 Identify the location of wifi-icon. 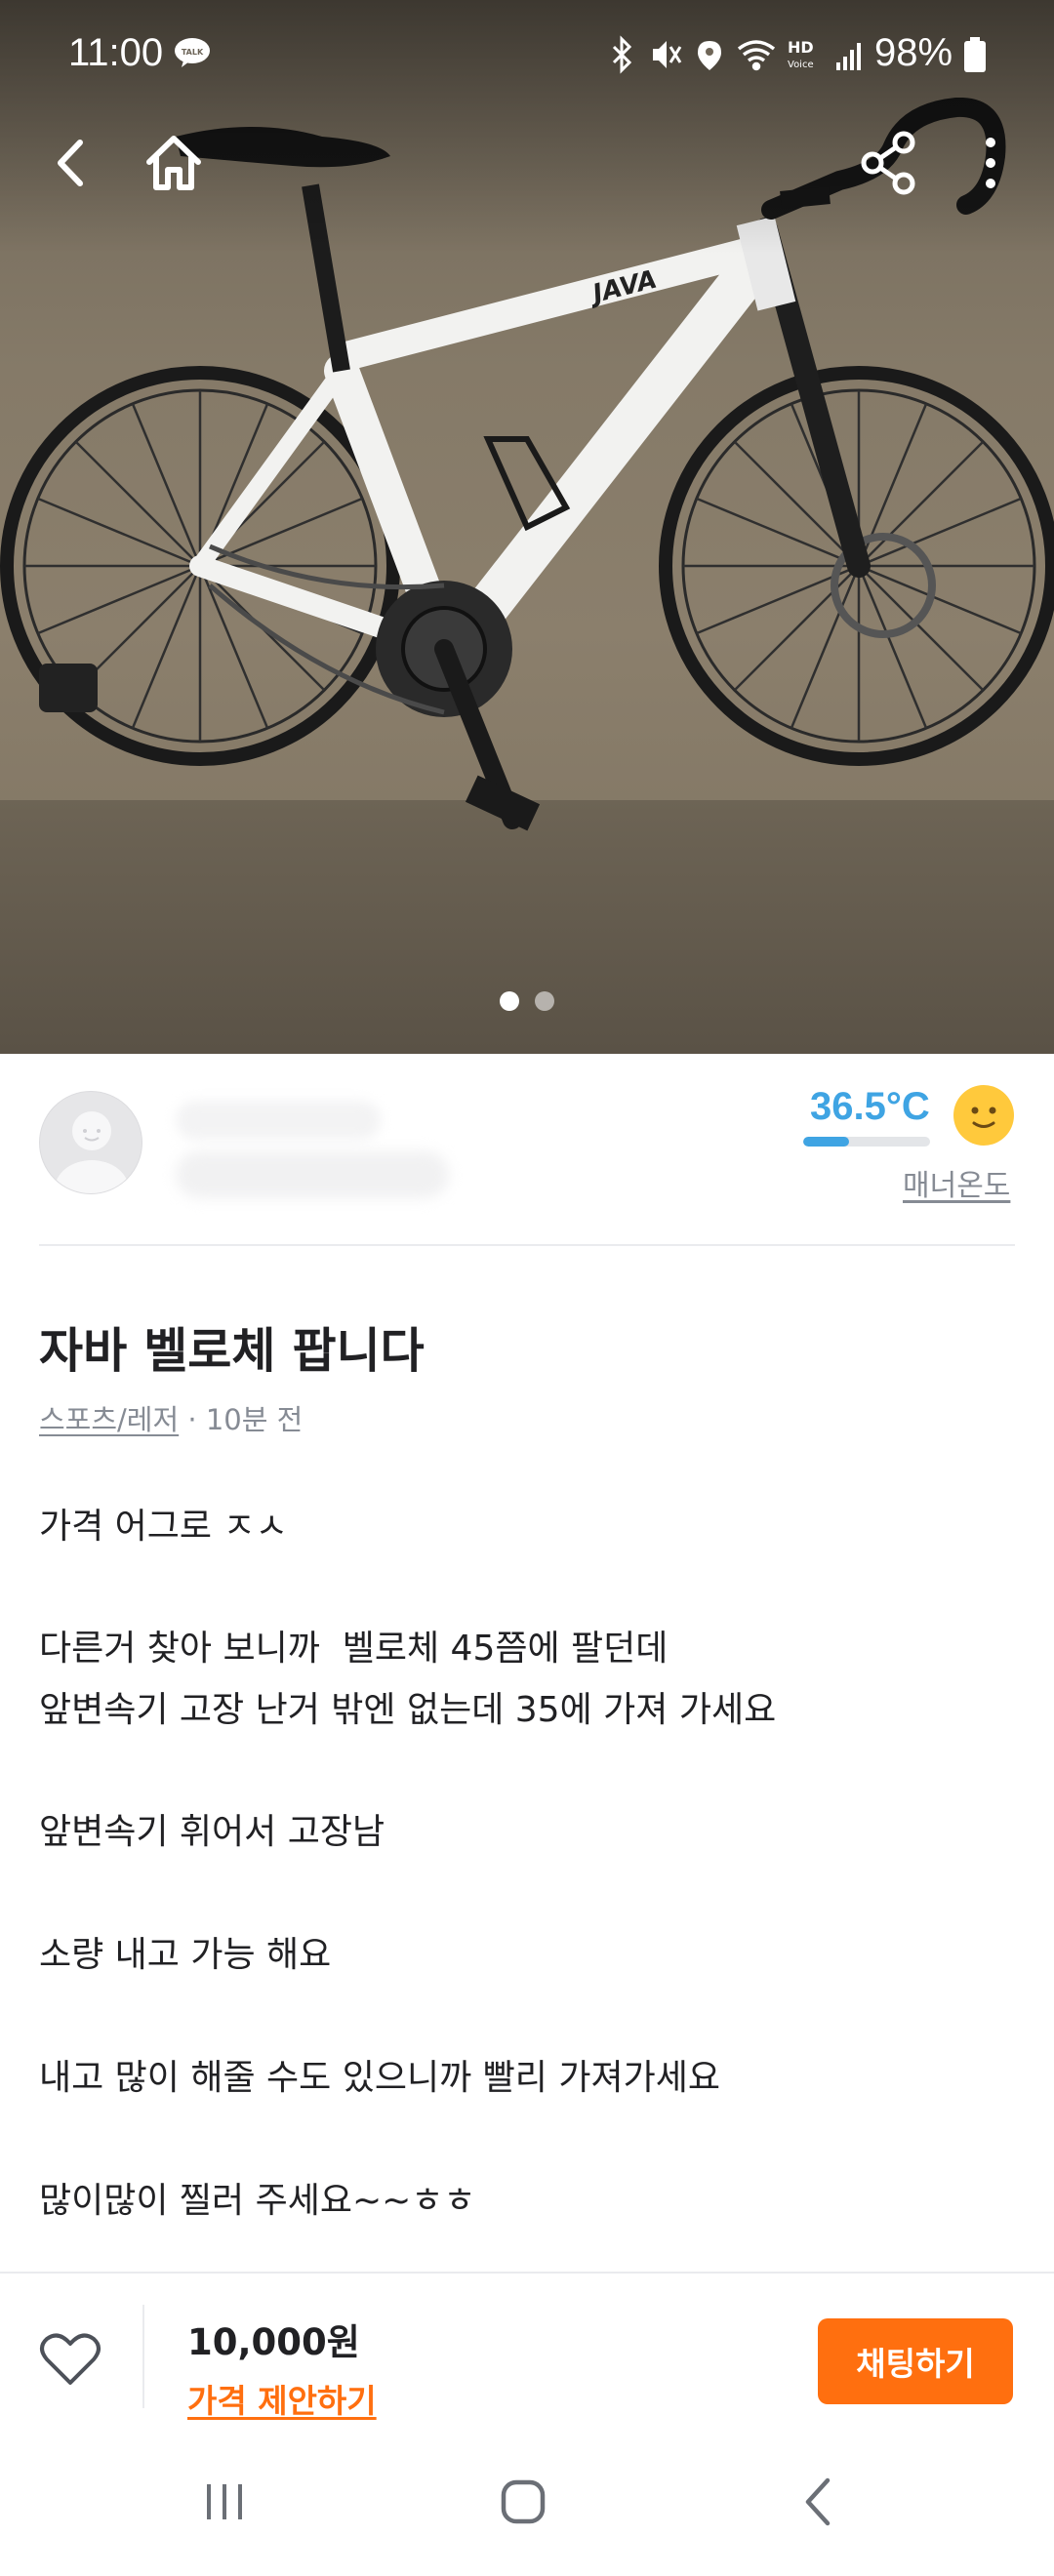
(756, 55).